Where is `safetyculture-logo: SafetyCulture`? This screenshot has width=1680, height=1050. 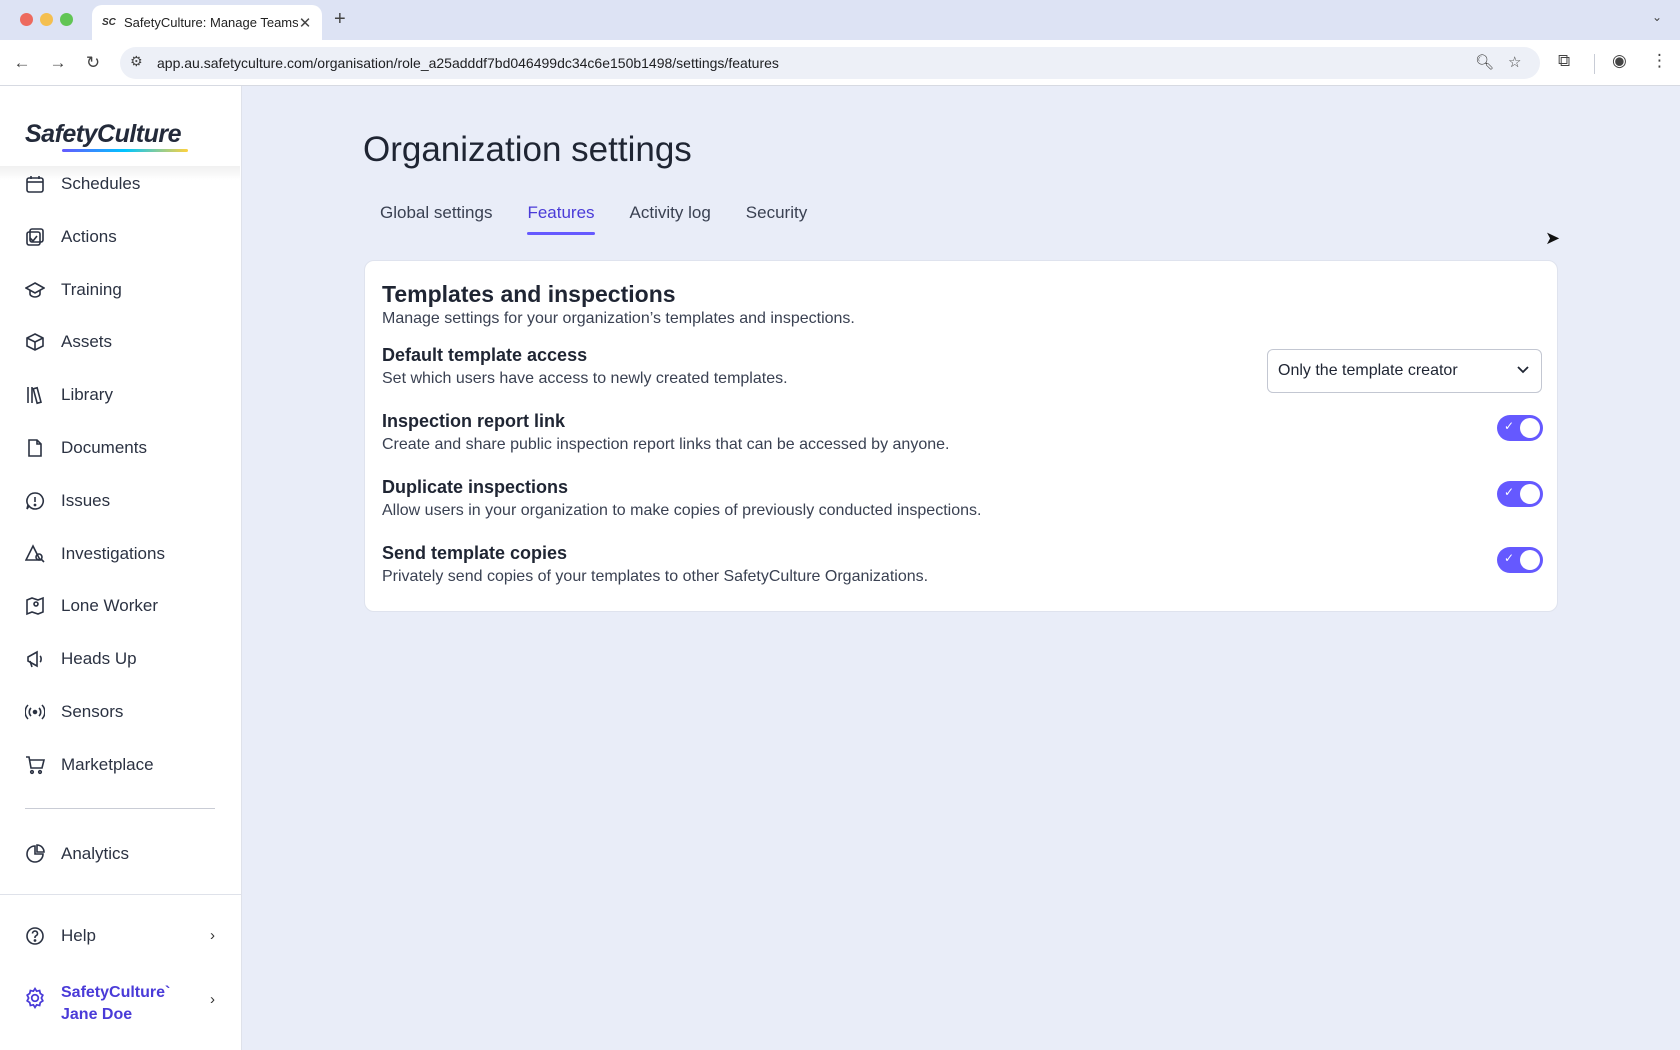 safetyculture-logo: SafetyCulture is located at coordinates (103, 134).